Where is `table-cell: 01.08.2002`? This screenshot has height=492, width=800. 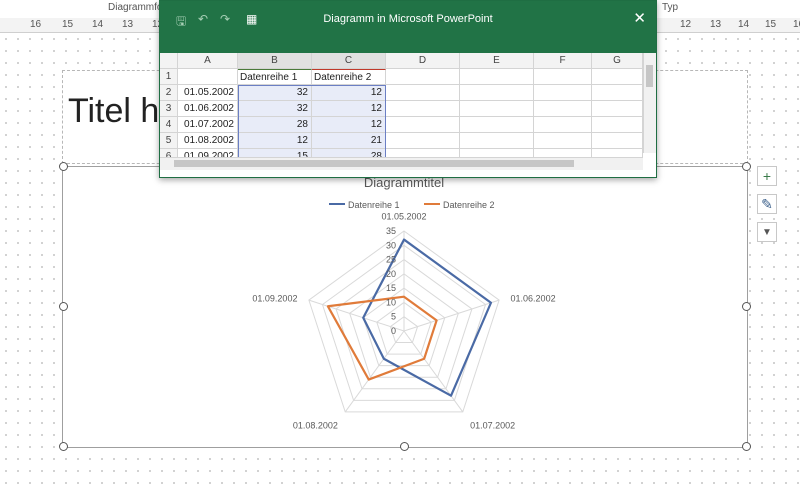
table-cell: 01.08.2002 is located at coordinates (208, 141).